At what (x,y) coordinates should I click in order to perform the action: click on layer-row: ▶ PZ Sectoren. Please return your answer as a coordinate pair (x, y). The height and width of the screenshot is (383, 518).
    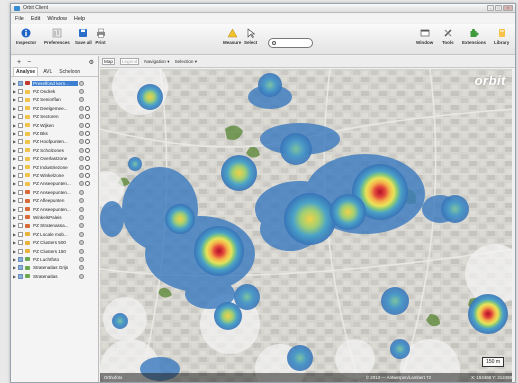
    Looking at the image, I should click on (54, 117).